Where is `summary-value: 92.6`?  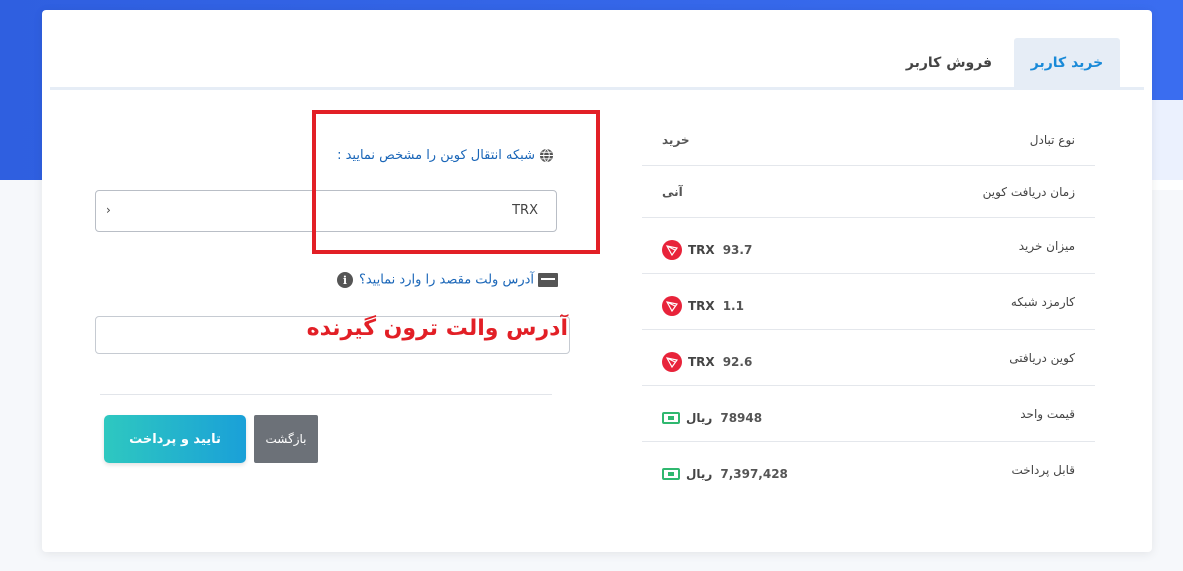 summary-value: 92.6 is located at coordinates (737, 361).